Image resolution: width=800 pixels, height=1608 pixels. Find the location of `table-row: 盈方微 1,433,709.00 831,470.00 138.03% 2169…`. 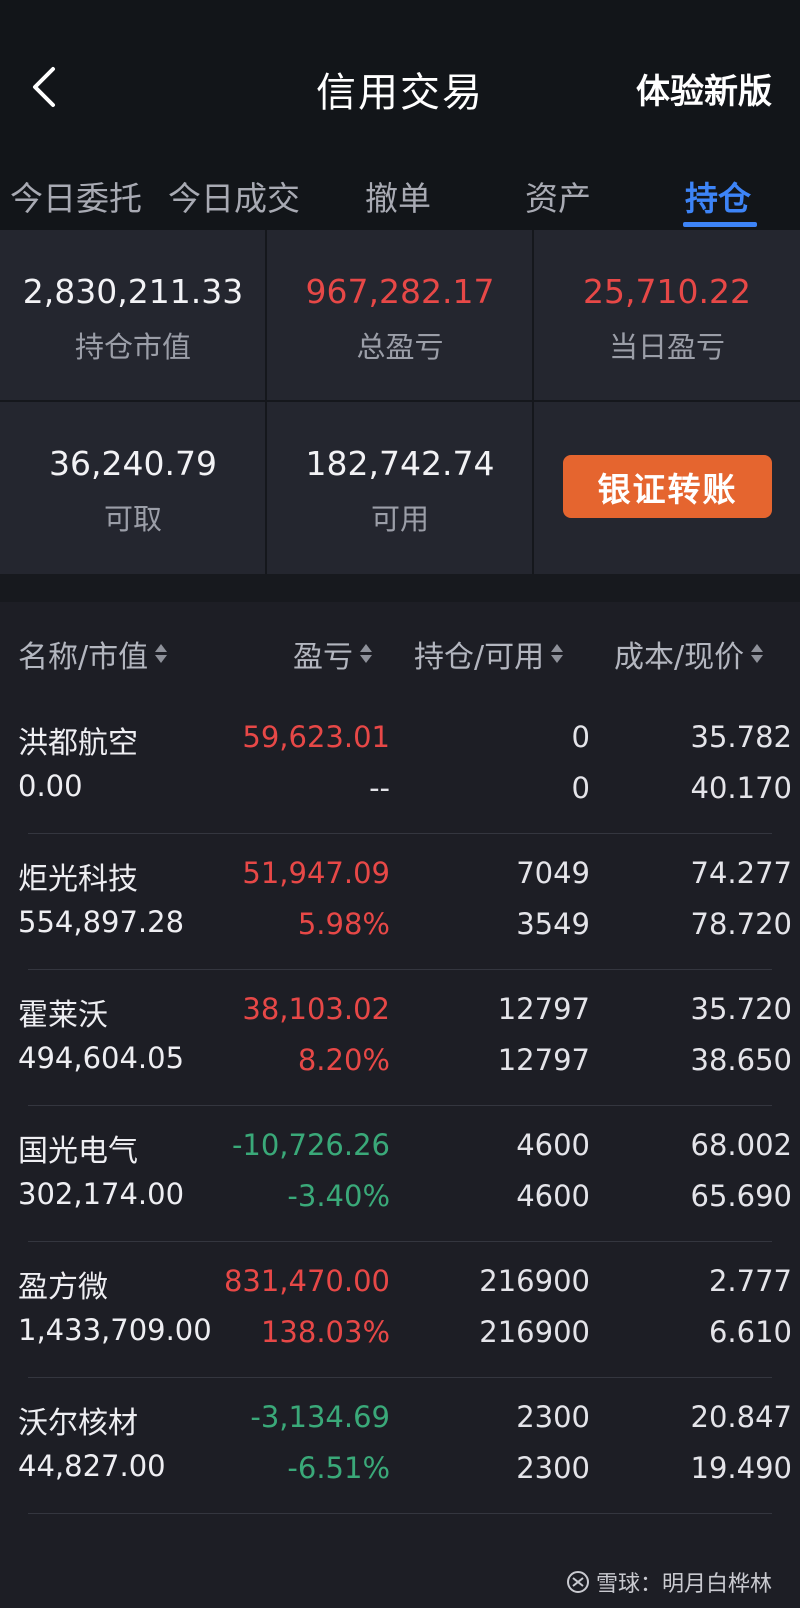

table-row: 盈方微 1,433,709.00 831,470.00 138.03% 2169… is located at coordinates (400, 1310).